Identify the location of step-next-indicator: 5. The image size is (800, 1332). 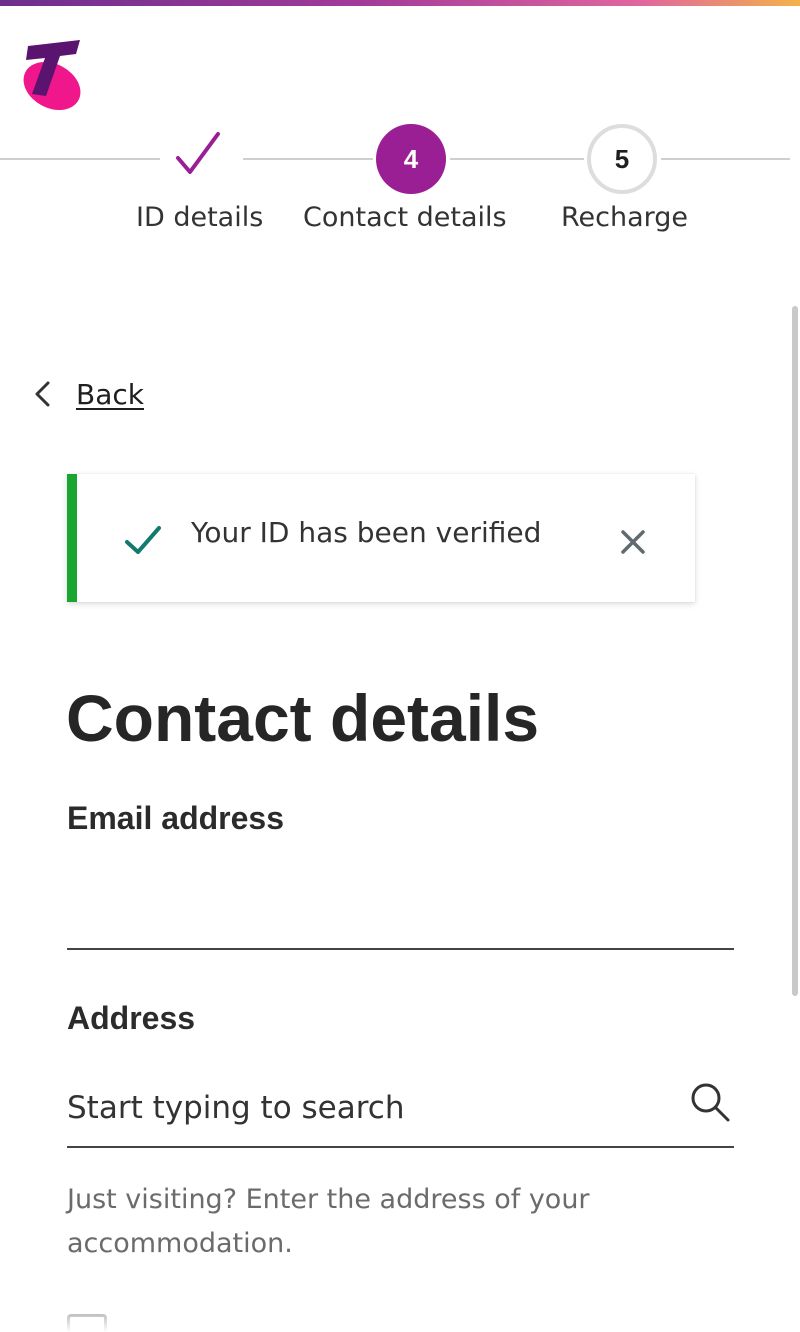
(622, 159).